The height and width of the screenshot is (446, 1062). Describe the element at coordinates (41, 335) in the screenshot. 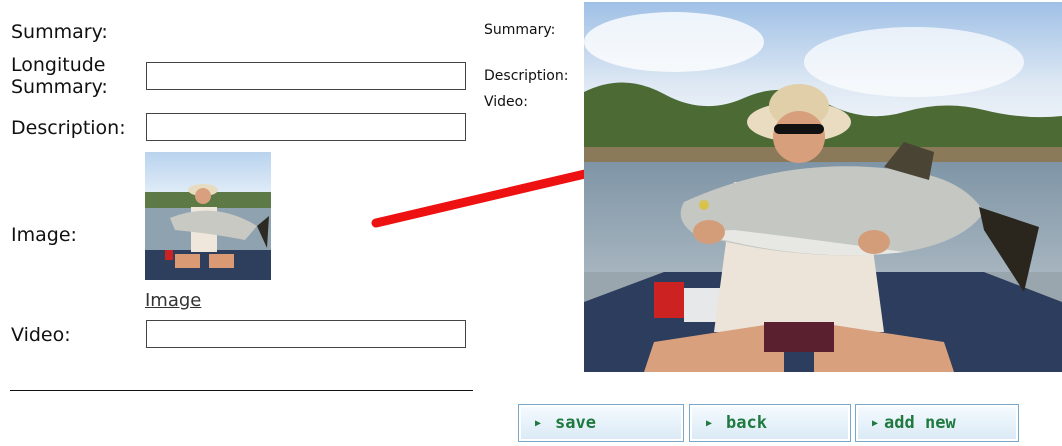

I see `video-label: Video:` at that location.